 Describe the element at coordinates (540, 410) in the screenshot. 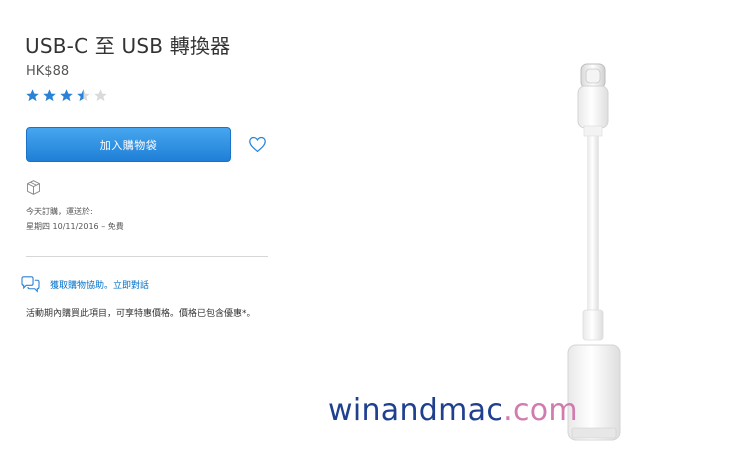

I see `watermark-part2: .com` at that location.